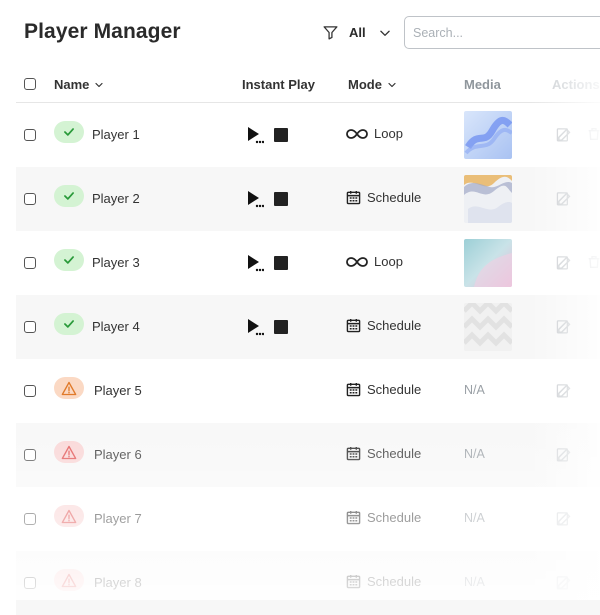 The image size is (600, 615). Describe the element at coordinates (116, 198) in the screenshot. I see `player-name: Player 2` at that location.